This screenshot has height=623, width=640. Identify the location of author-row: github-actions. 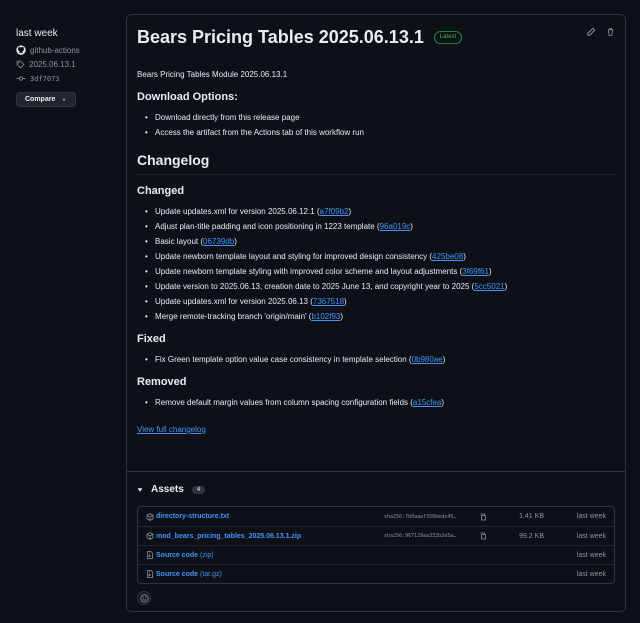
(66, 50).